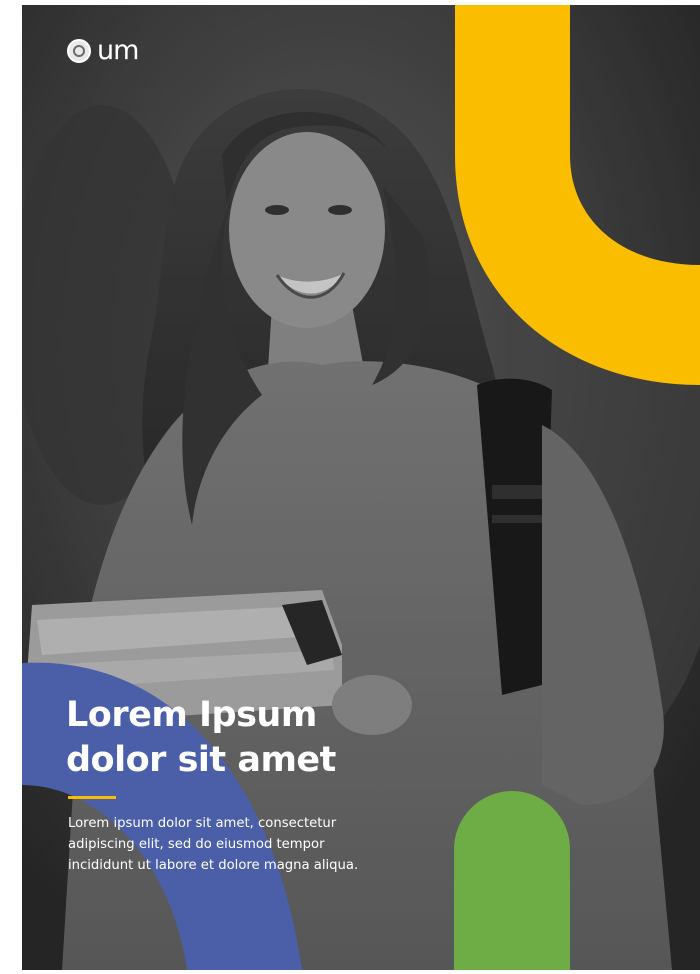 This screenshot has width=700, height=974. I want to click on university-logo: um, so click(103, 50).